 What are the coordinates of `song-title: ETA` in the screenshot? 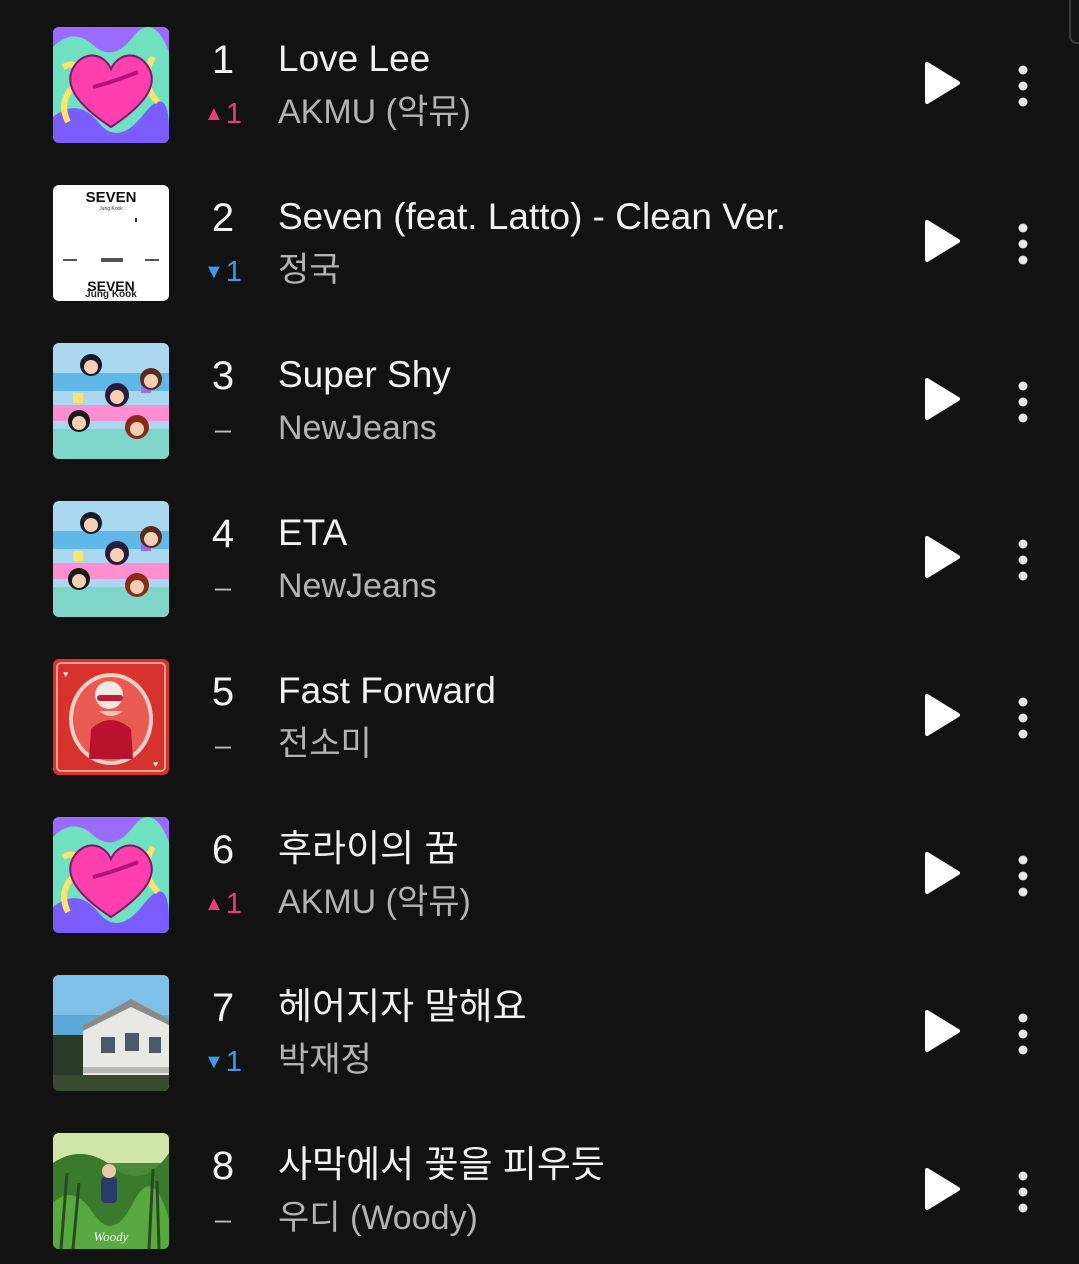 It's located at (312, 533).